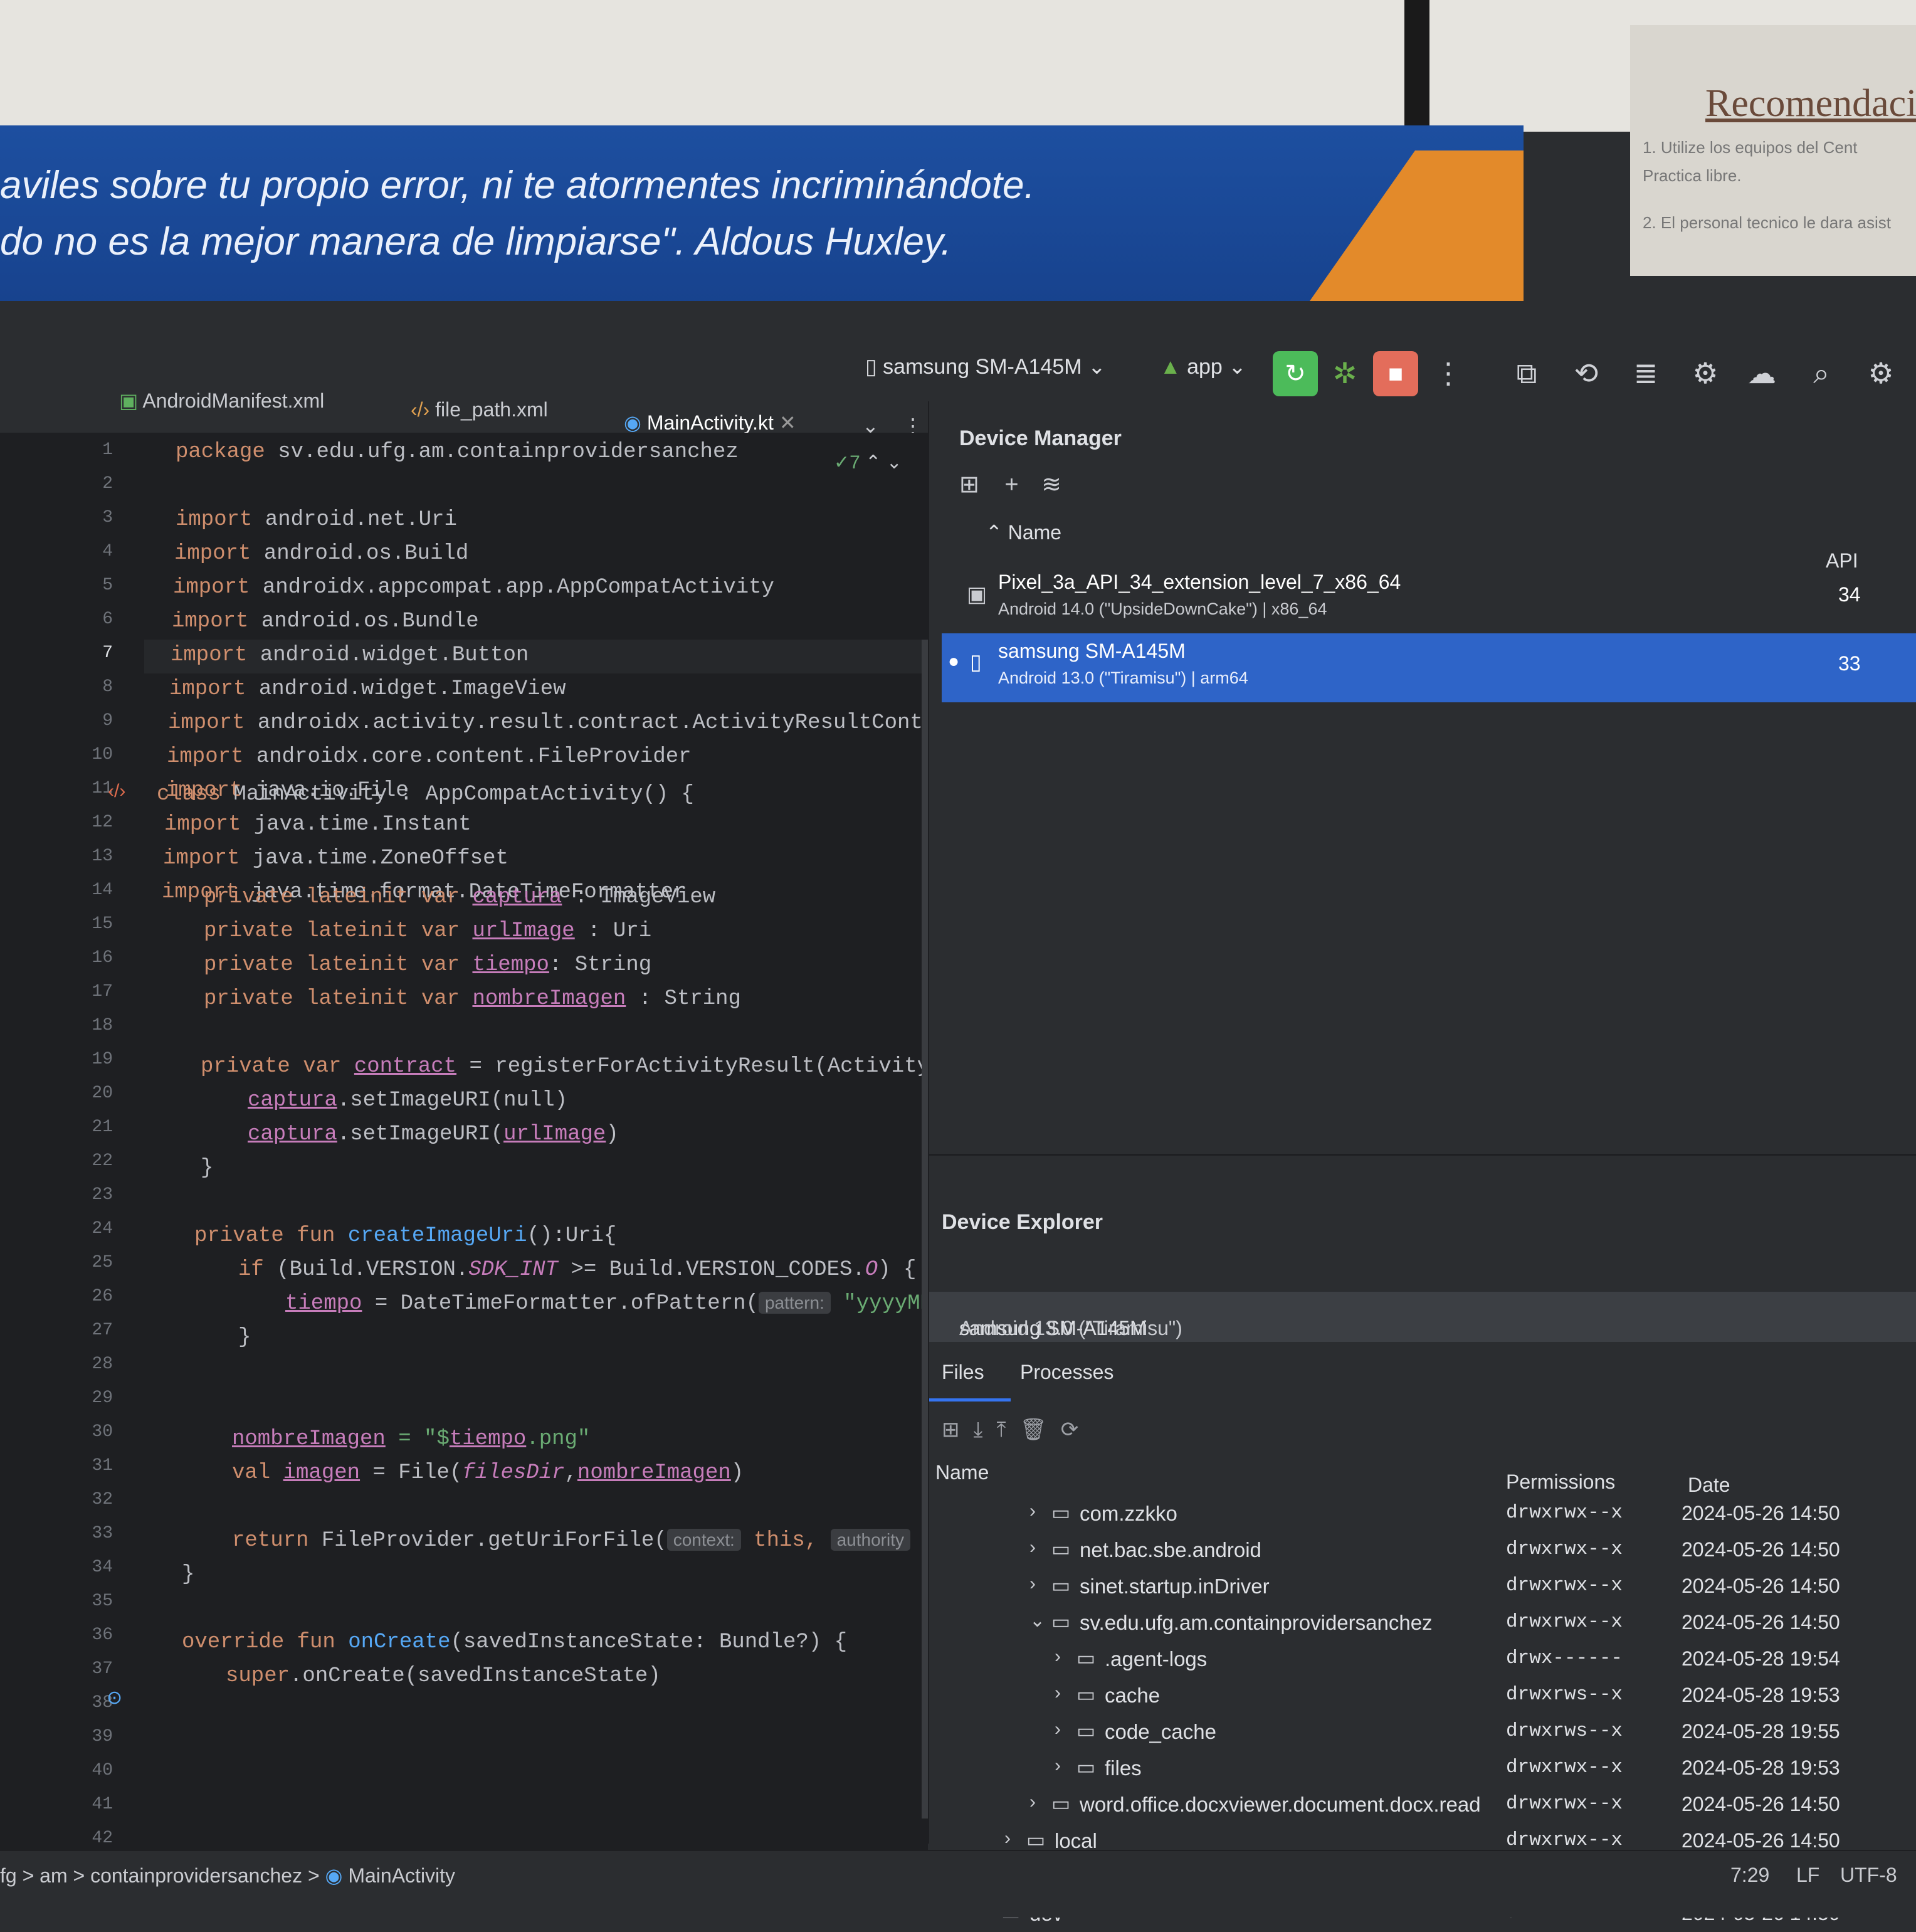 The image size is (1916, 1932). Describe the element at coordinates (1448, 373) in the screenshot. I see `more-icon: ⋮` at that location.